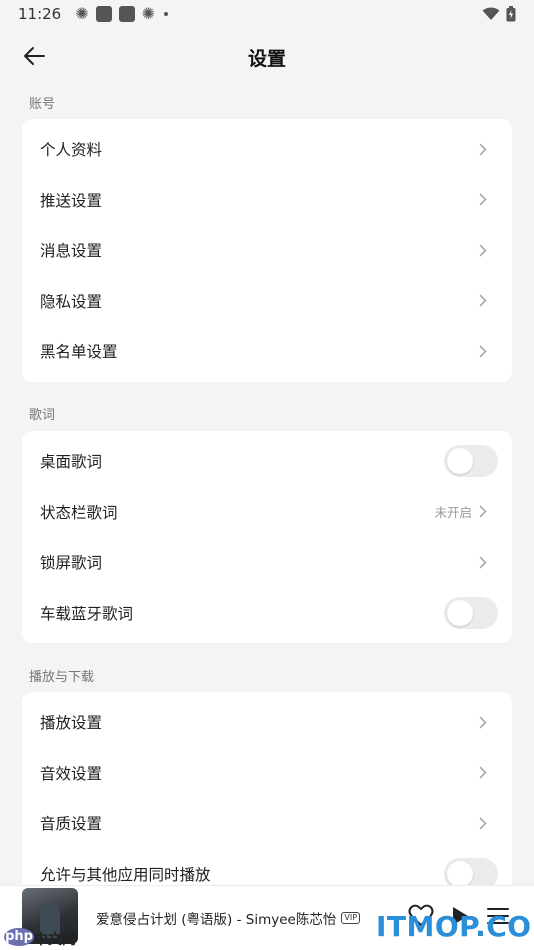 Image resolution: width=534 pixels, height=950 pixels. Describe the element at coordinates (71, 773) in the screenshot. I see `row-label: 音效设置` at that location.